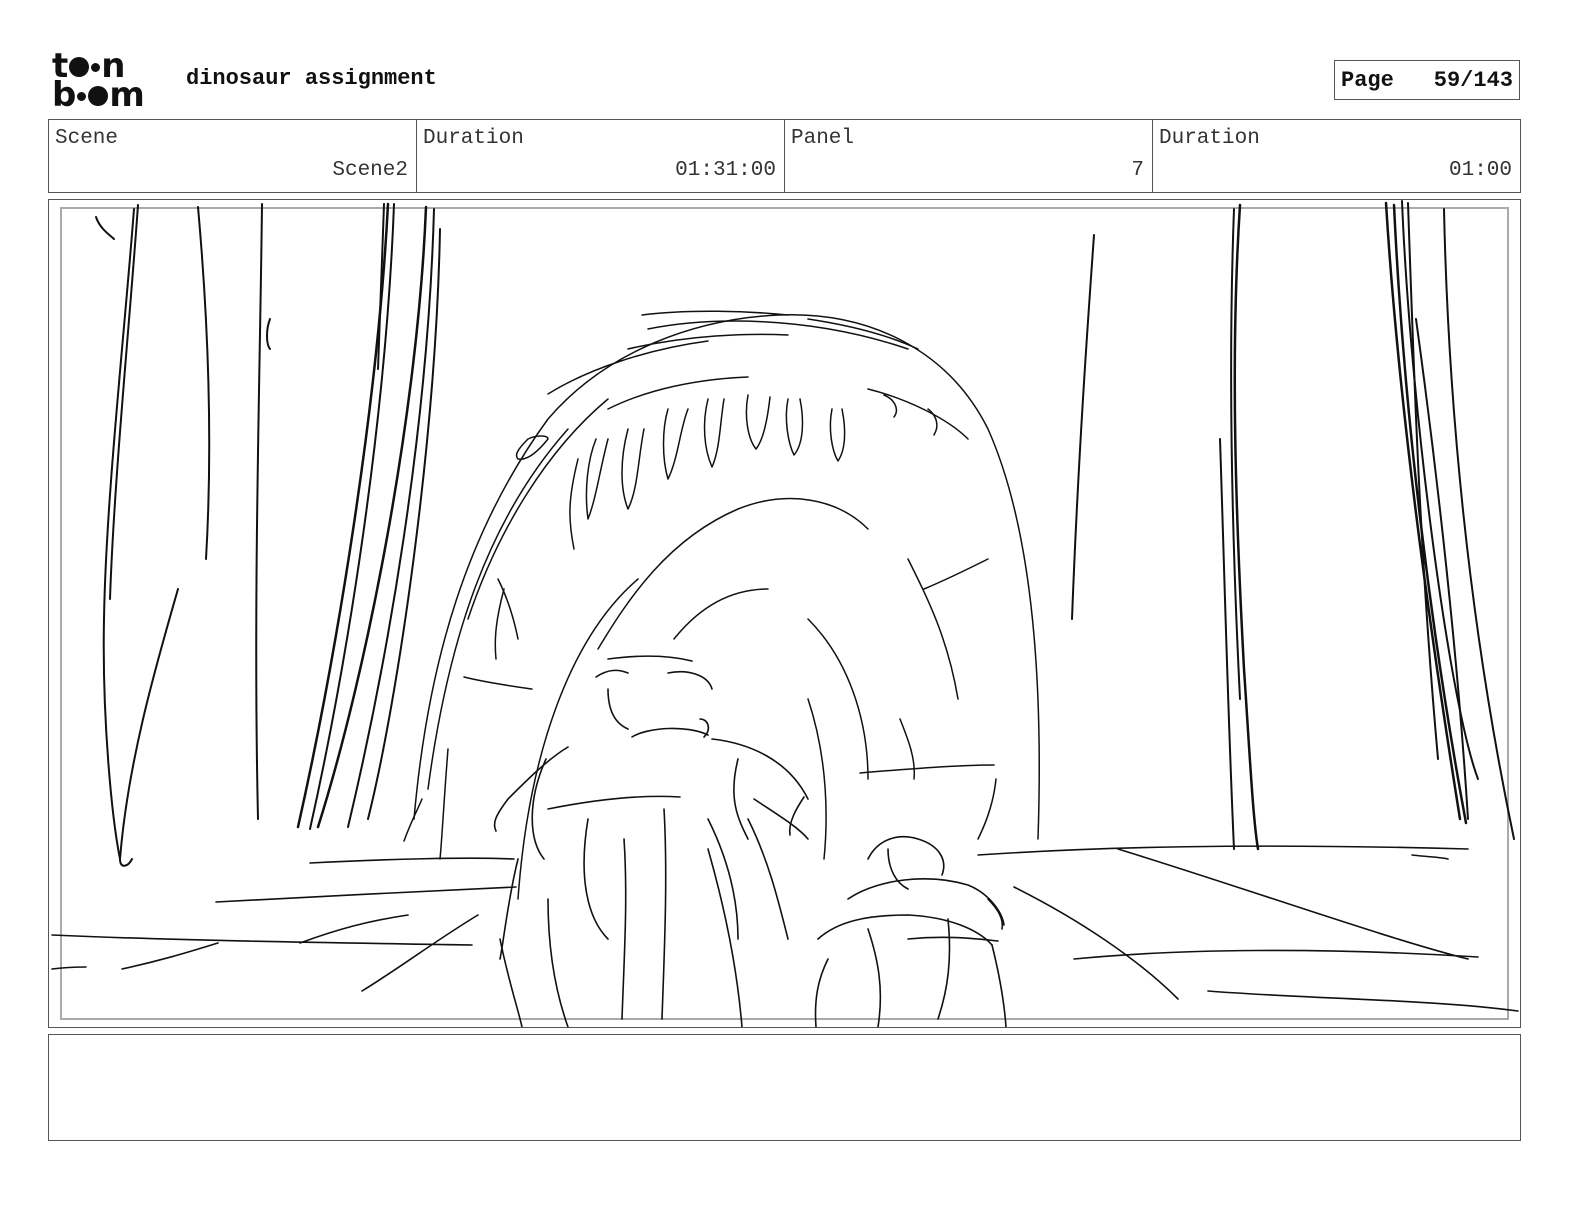  I want to click on panel-label: Panel, so click(823, 138).